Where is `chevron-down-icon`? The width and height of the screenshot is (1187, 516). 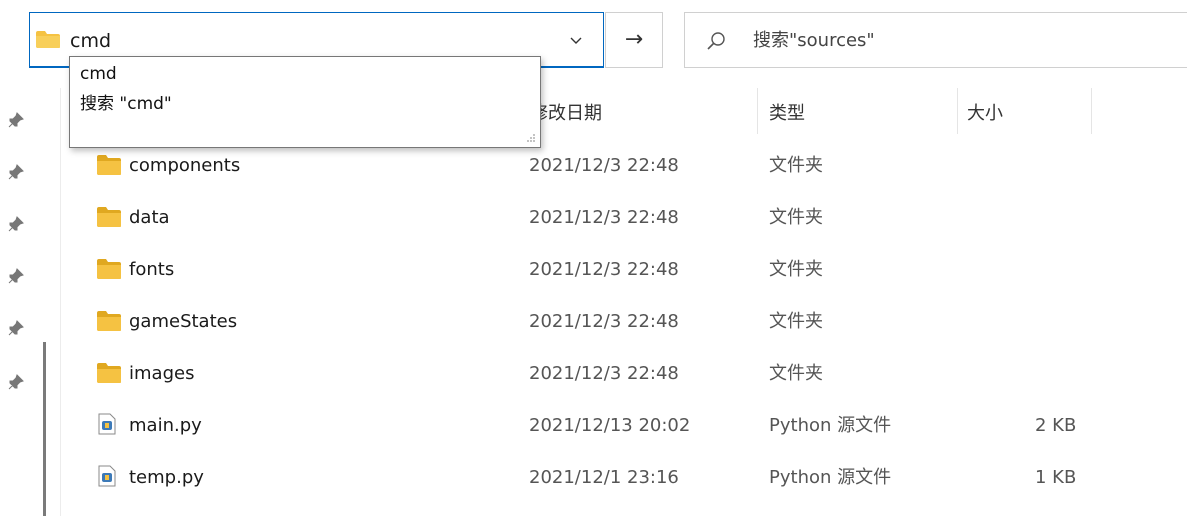
chevron-down-icon is located at coordinates (576, 40).